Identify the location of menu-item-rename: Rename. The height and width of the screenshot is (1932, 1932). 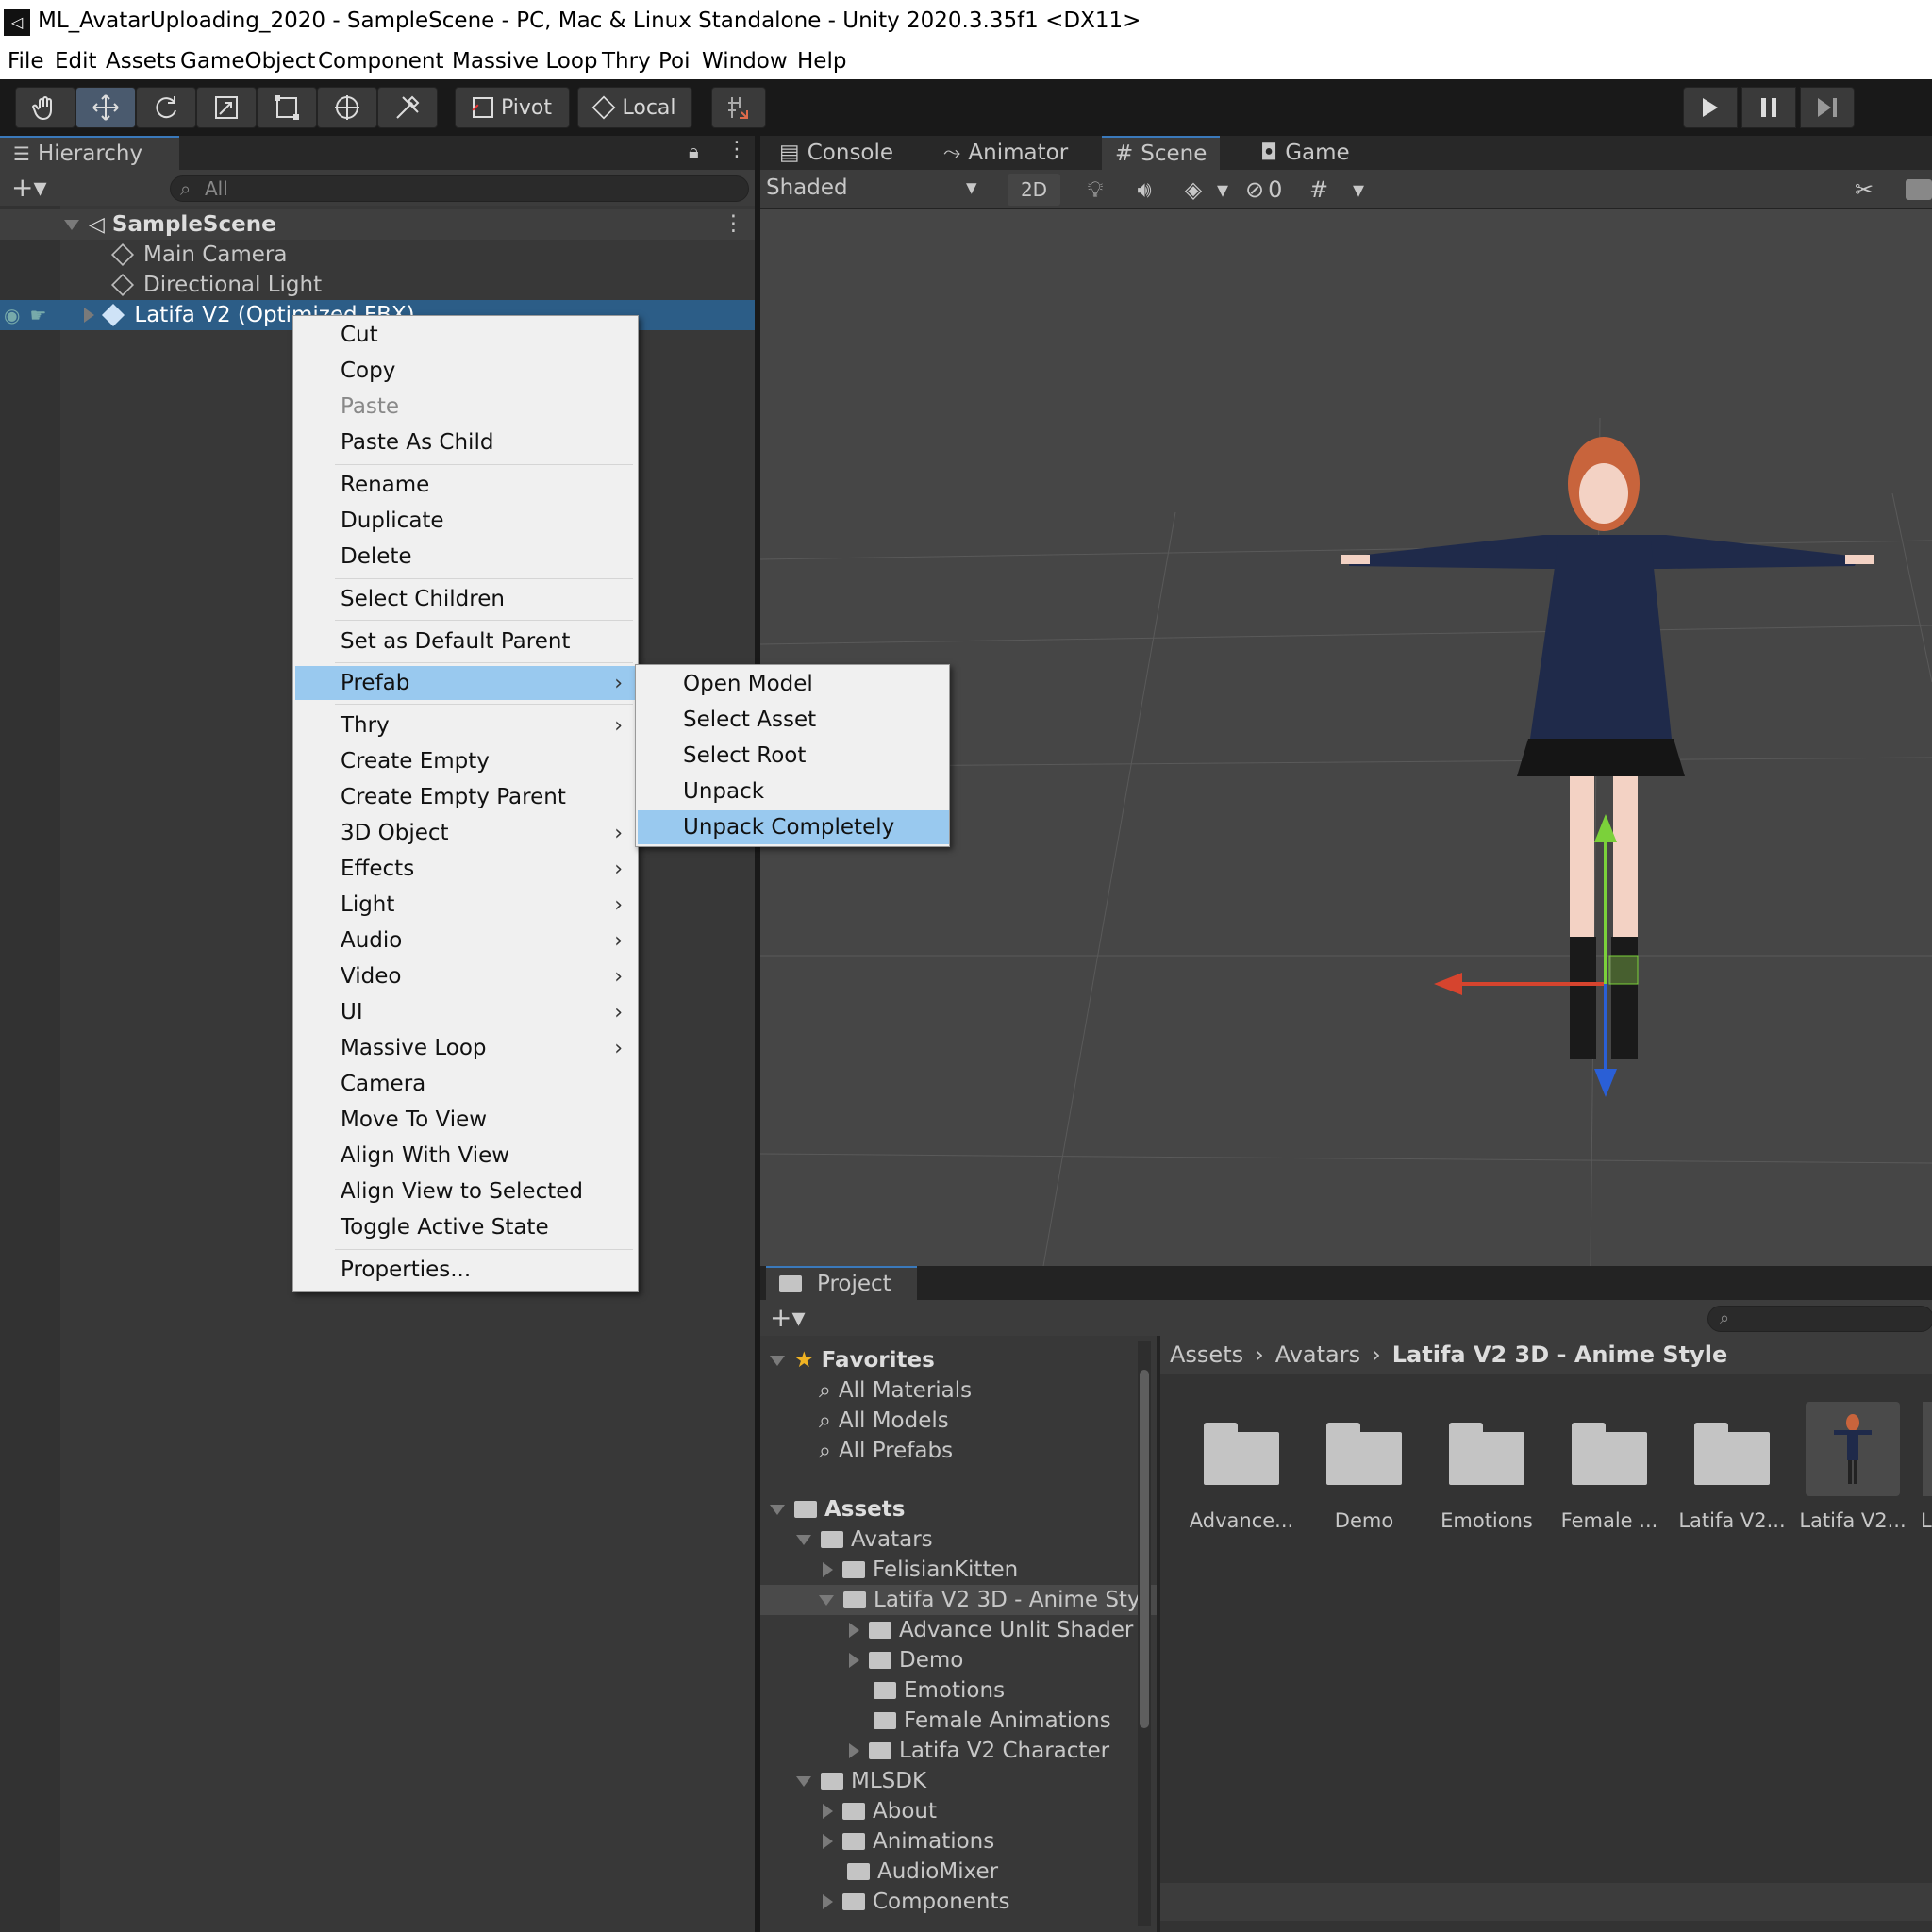
(466, 485).